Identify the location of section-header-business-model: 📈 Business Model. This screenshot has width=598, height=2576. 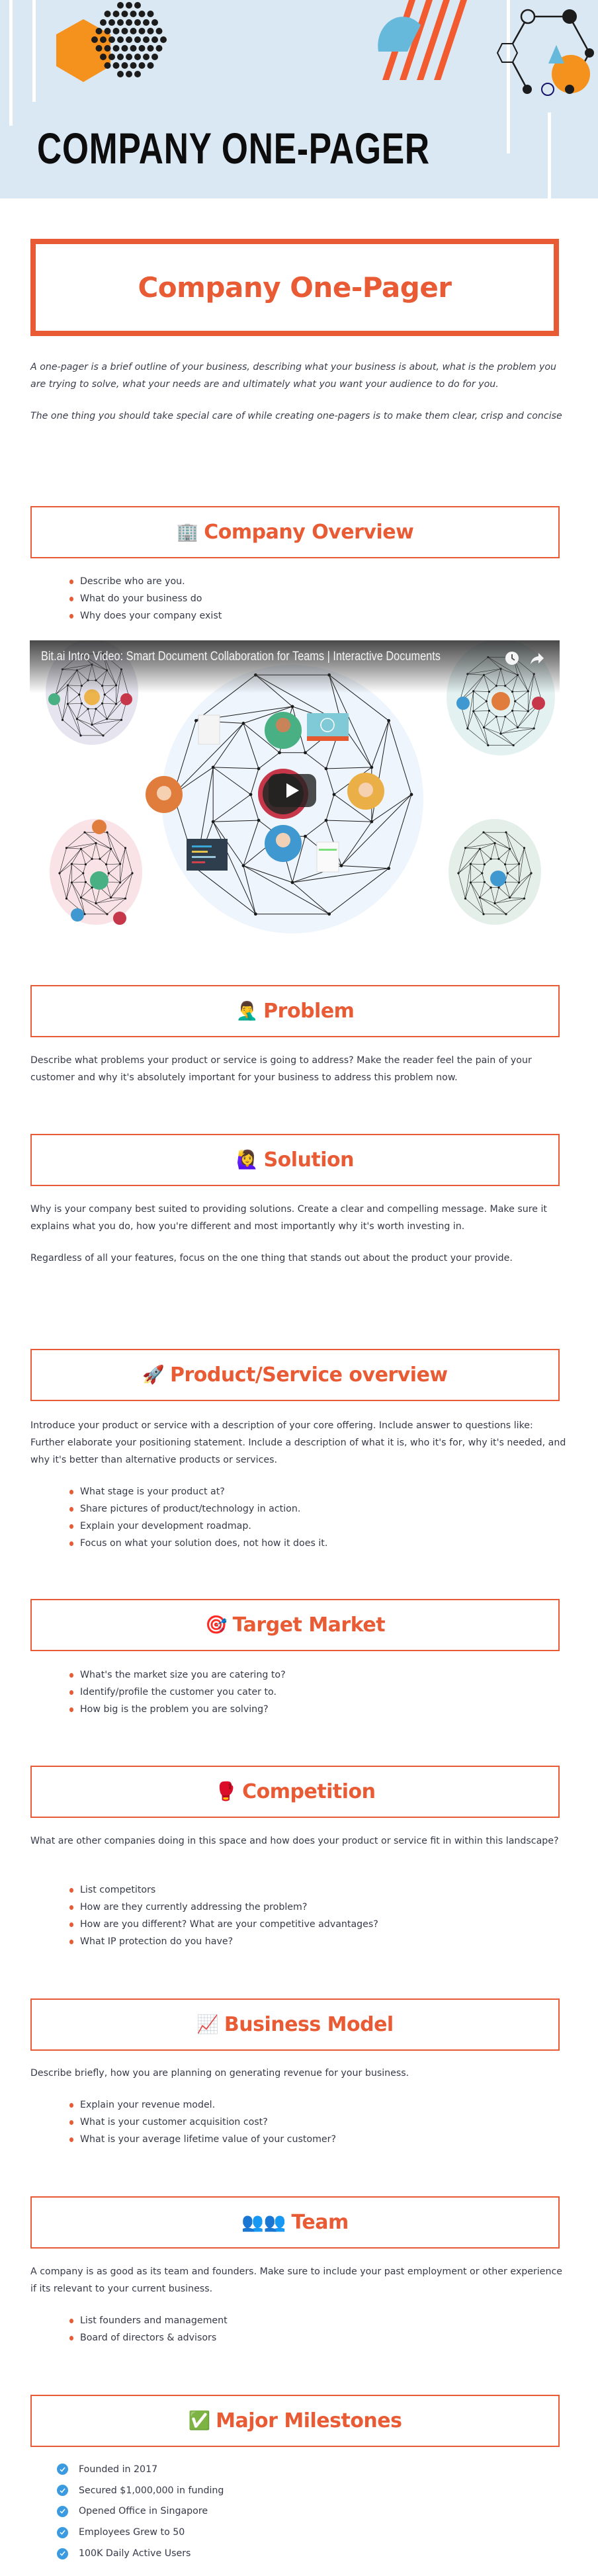
(295, 2024).